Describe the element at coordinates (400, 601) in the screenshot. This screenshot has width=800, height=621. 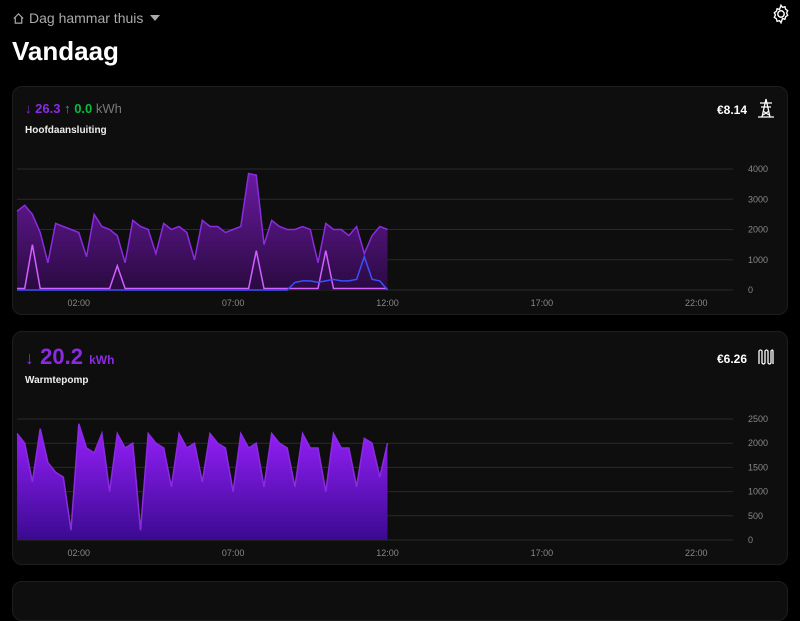
I see `card-next` at that location.